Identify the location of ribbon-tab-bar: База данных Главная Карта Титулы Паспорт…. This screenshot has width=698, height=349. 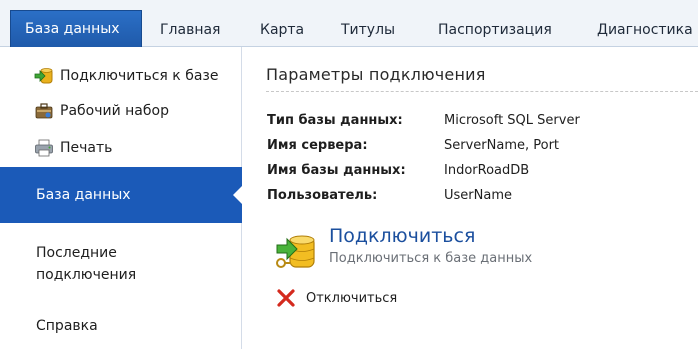
(349, 23).